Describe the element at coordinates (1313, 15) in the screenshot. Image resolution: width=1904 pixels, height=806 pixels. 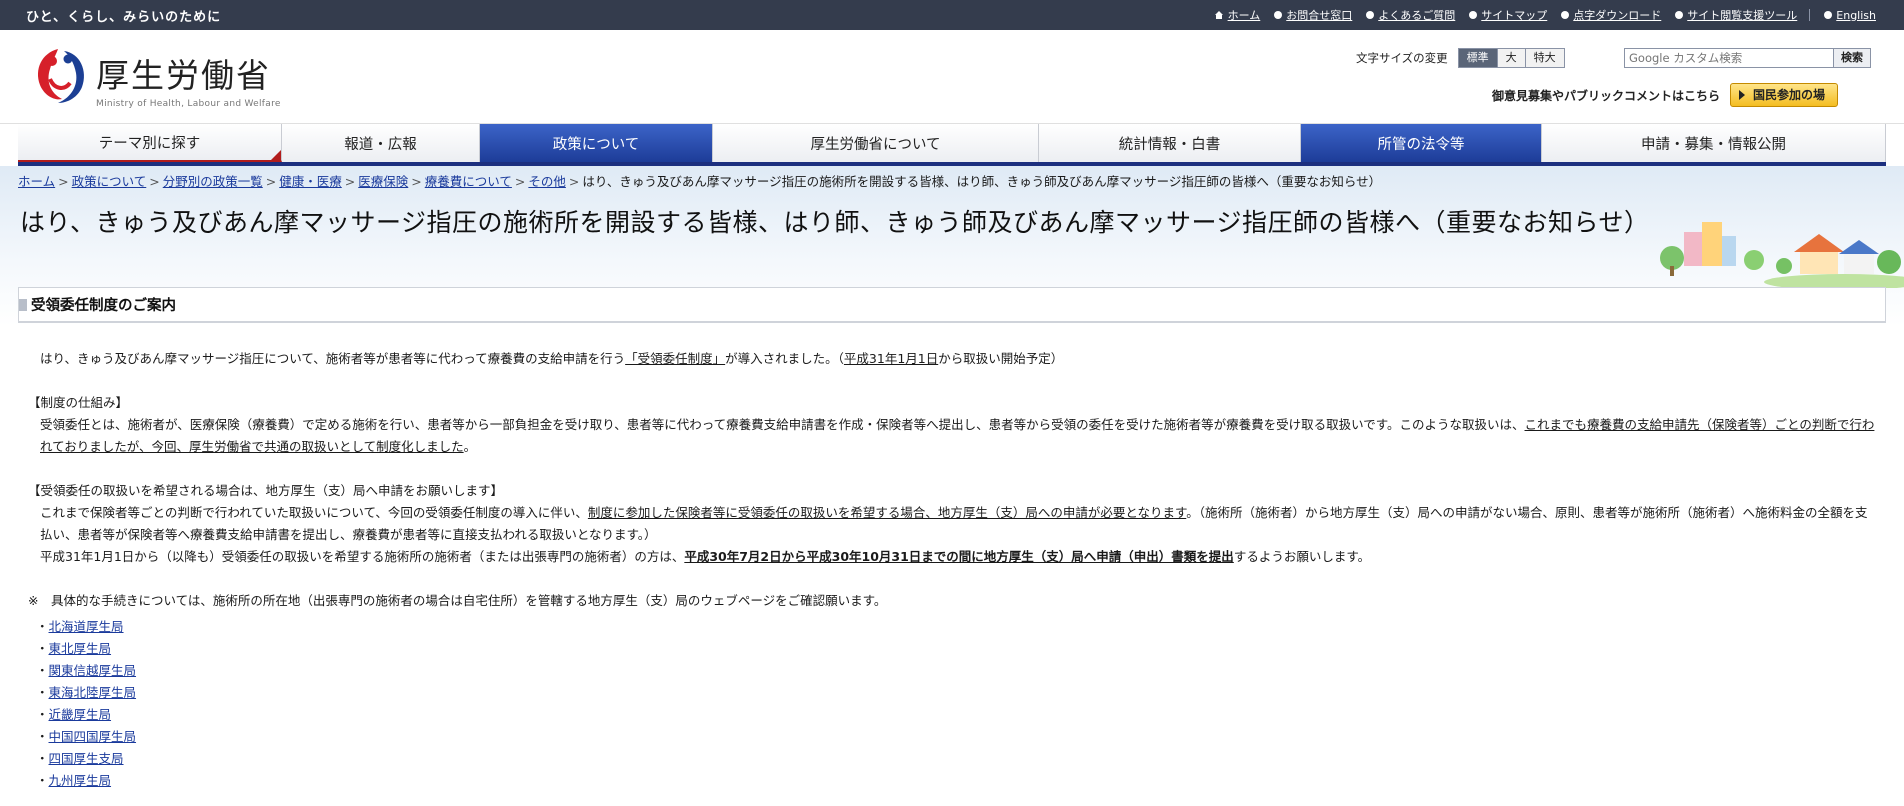
I see `util-link-contact: お問合せ窓口` at that location.